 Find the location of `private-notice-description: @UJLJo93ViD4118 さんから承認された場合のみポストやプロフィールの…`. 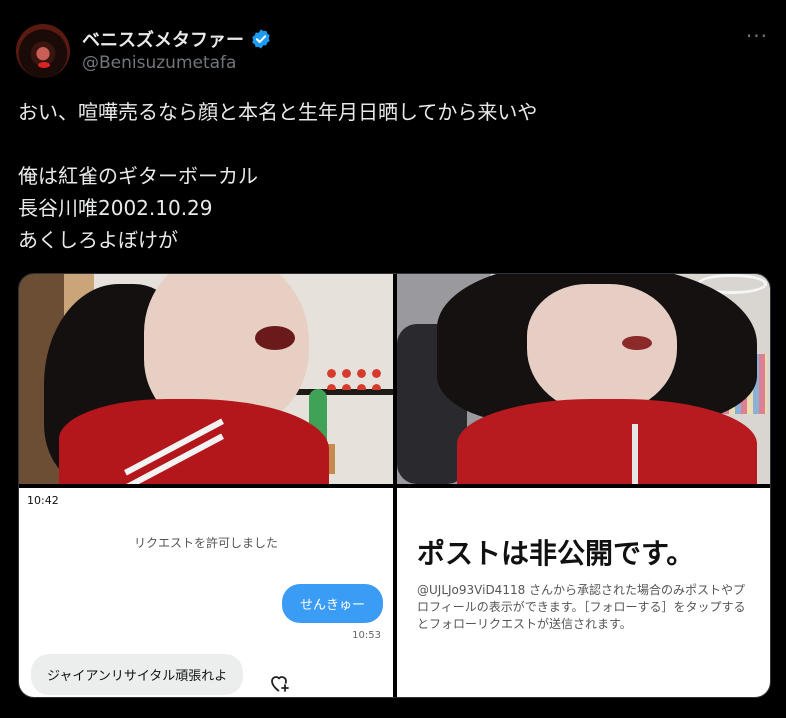

private-notice-description: @UJLJo93ViD4118 さんから承認された場合のみポストやプロフィールの… is located at coordinates (581, 607).